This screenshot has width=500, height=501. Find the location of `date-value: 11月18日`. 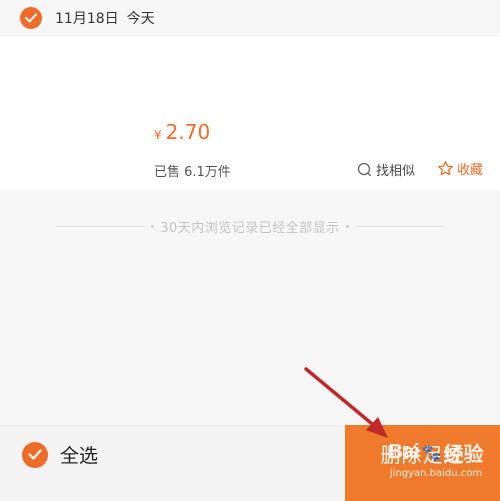

date-value: 11月18日 is located at coordinates (87, 19).